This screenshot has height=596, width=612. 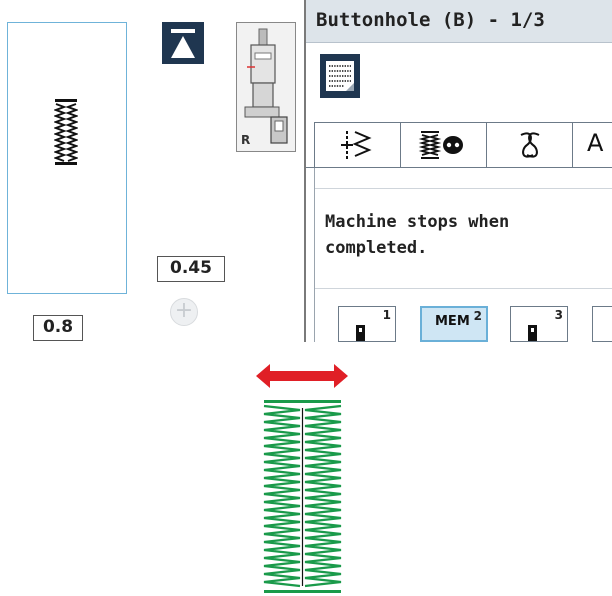 I want to click on tab-alphabet-label: A, so click(x=595, y=143).